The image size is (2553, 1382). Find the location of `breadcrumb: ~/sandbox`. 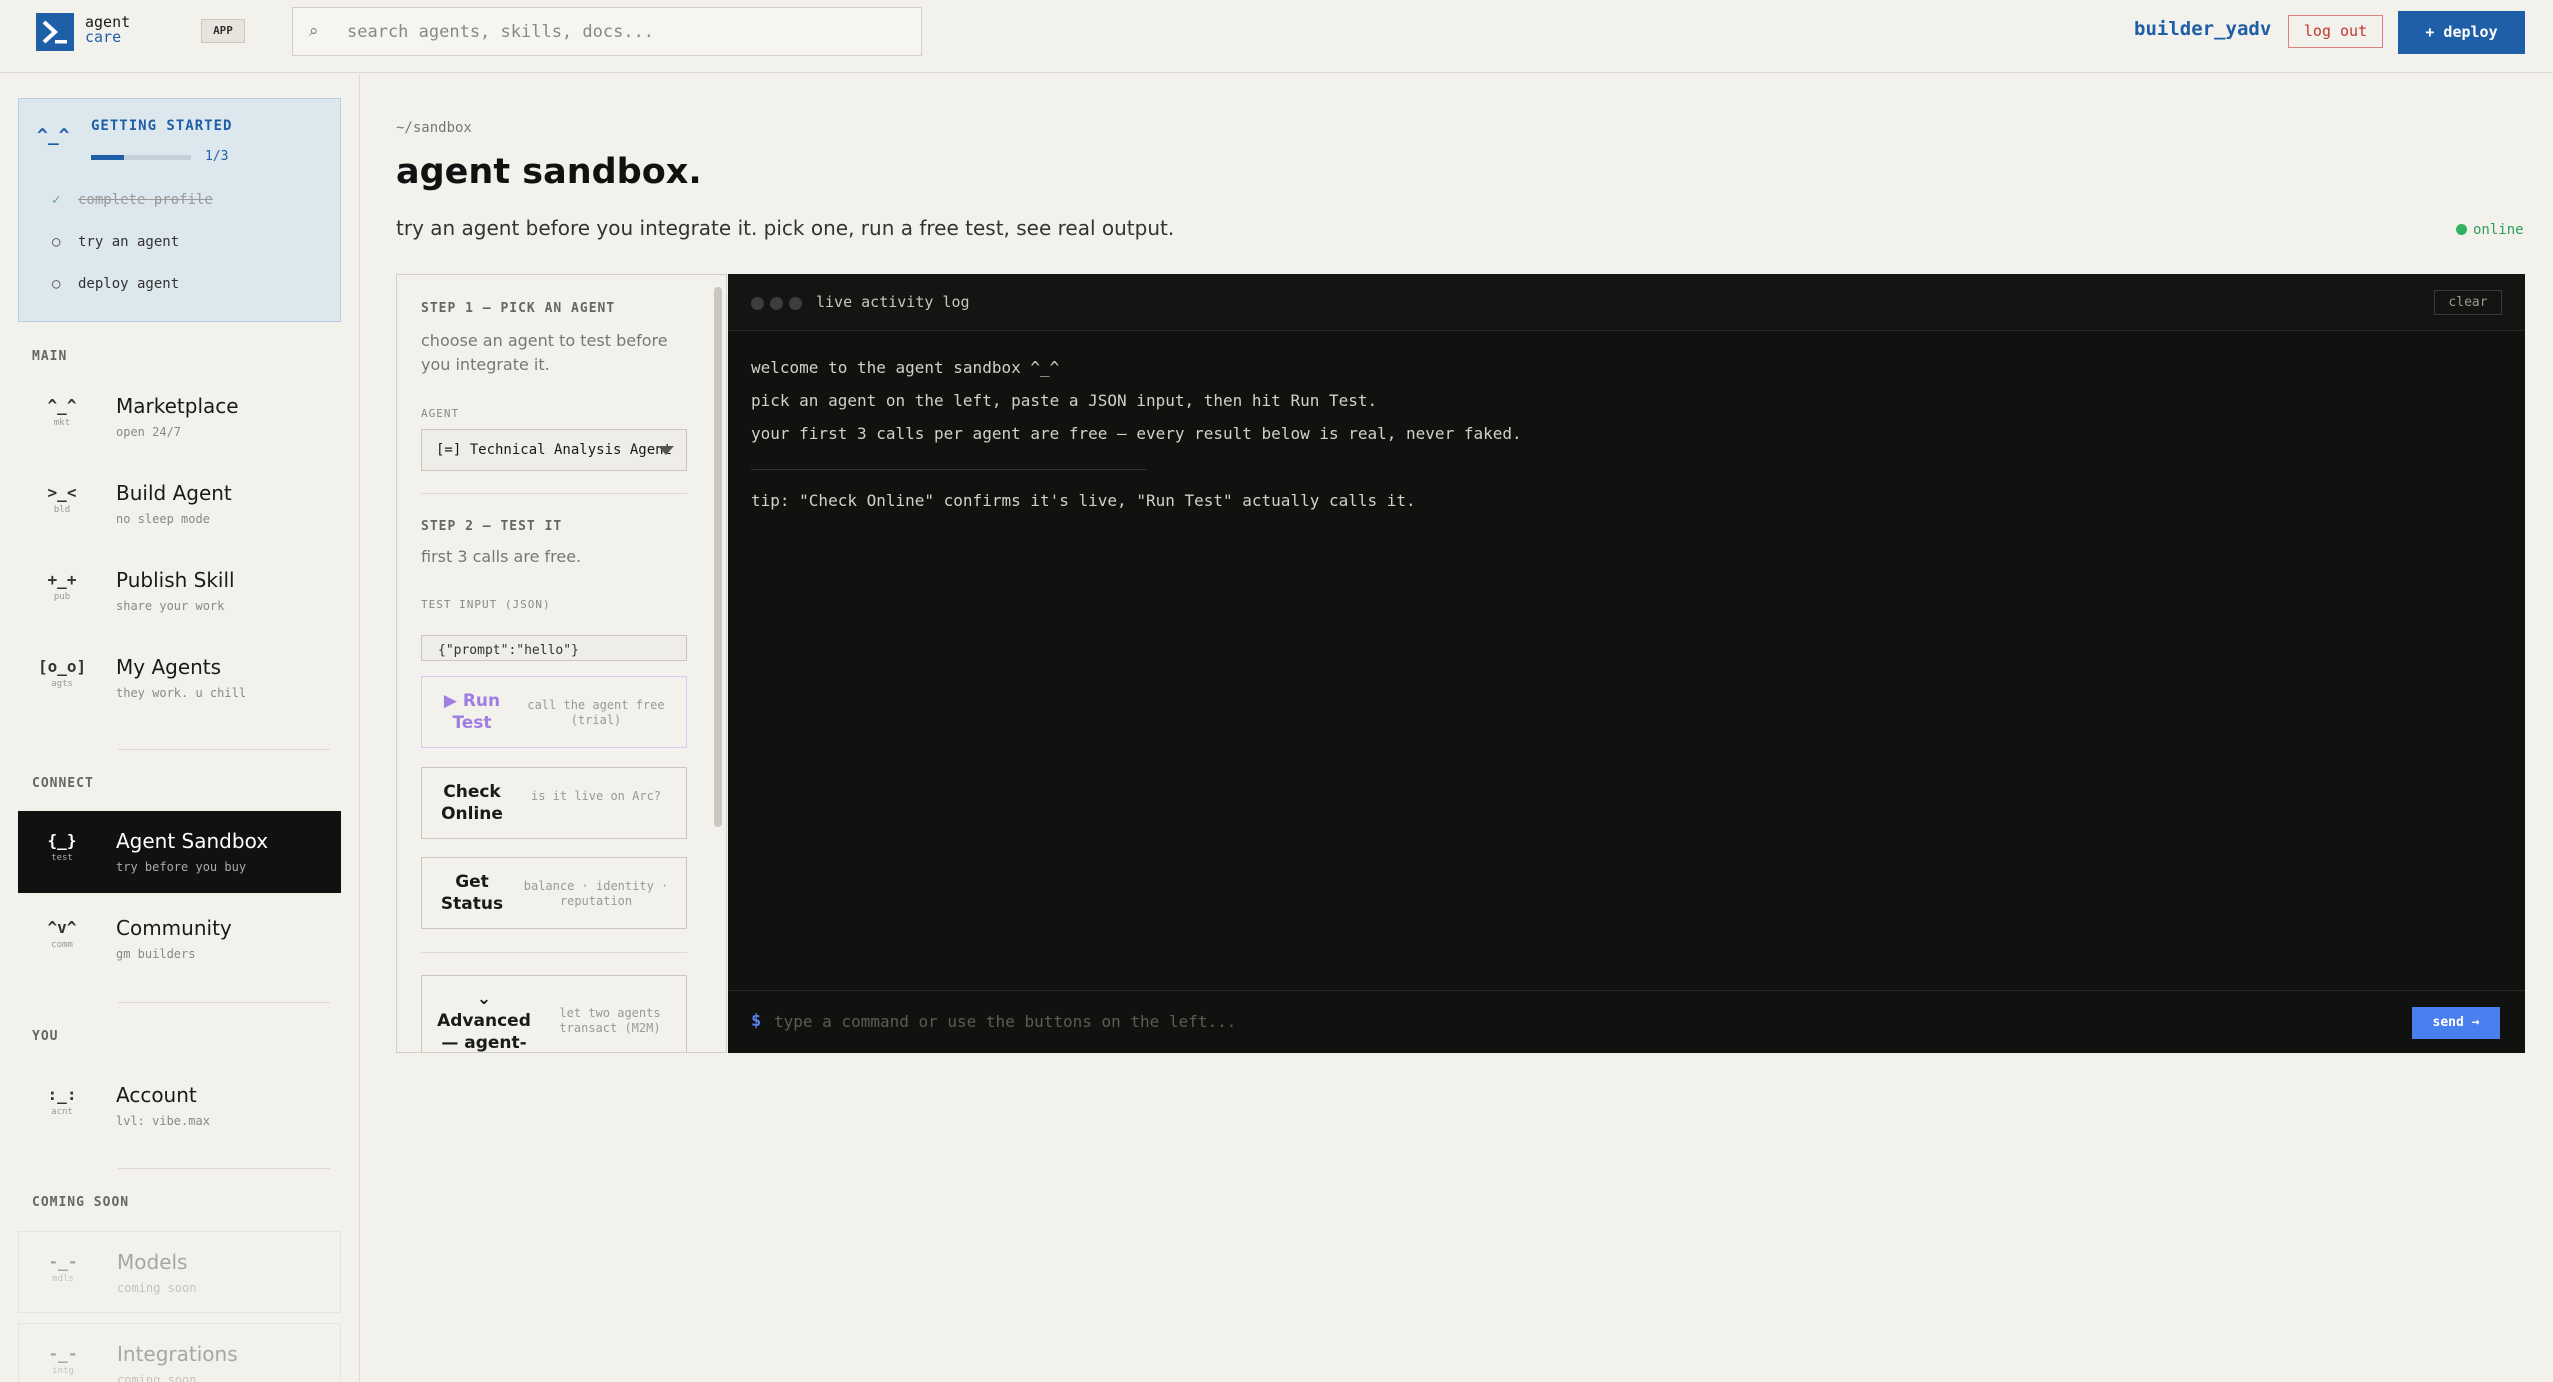

breadcrumb: ~/sandbox is located at coordinates (434, 128).